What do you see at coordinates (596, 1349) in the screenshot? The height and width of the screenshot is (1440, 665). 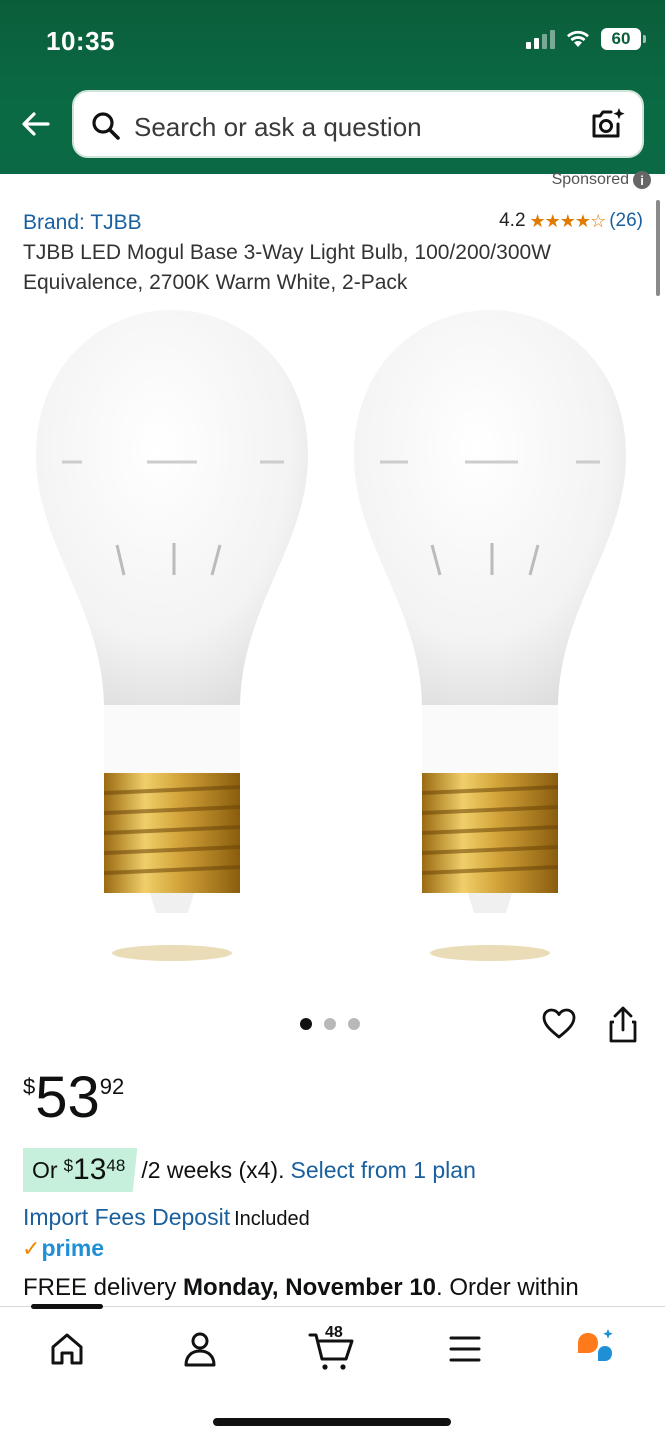 I see `rufus-icon` at bounding box center [596, 1349].